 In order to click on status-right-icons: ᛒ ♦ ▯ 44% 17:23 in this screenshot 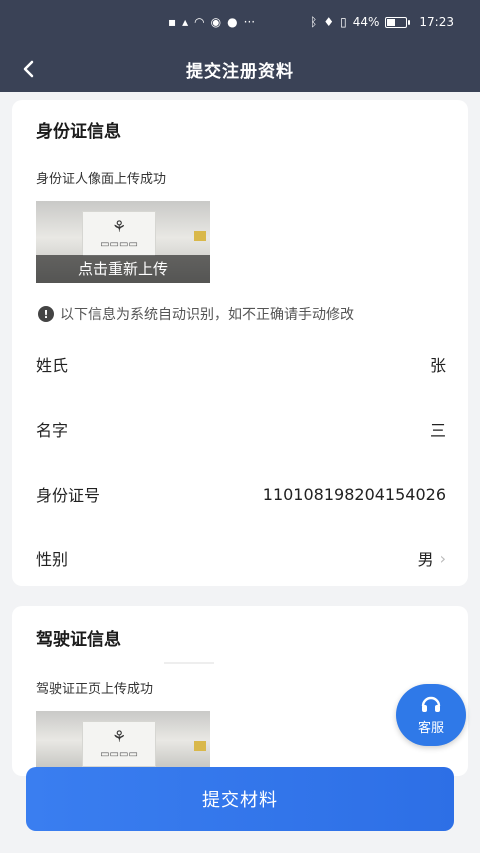, I will do `click(382, 22)`.